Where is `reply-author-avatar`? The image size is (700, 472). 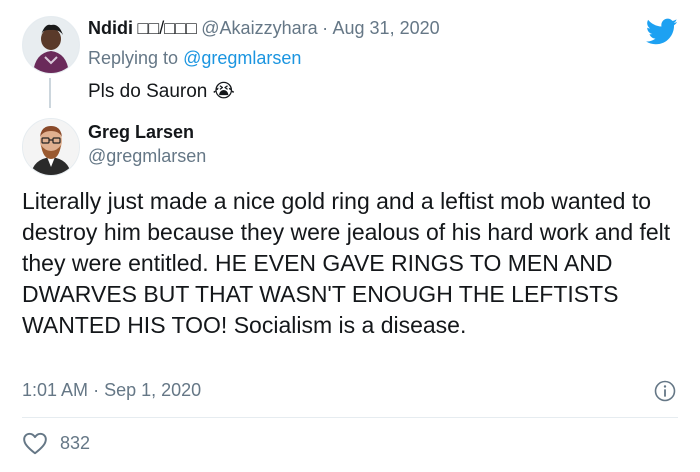
reply-author-avatar is located at coordinates (51, 45).